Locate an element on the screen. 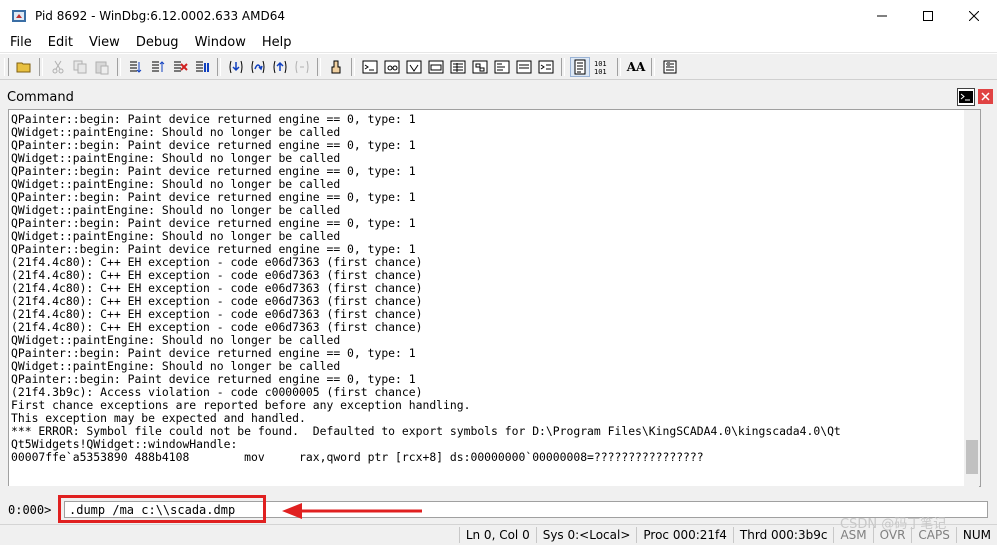 The width and height of the screenshot is (997, 545). step-into-button is located at coordinates (236, 67).